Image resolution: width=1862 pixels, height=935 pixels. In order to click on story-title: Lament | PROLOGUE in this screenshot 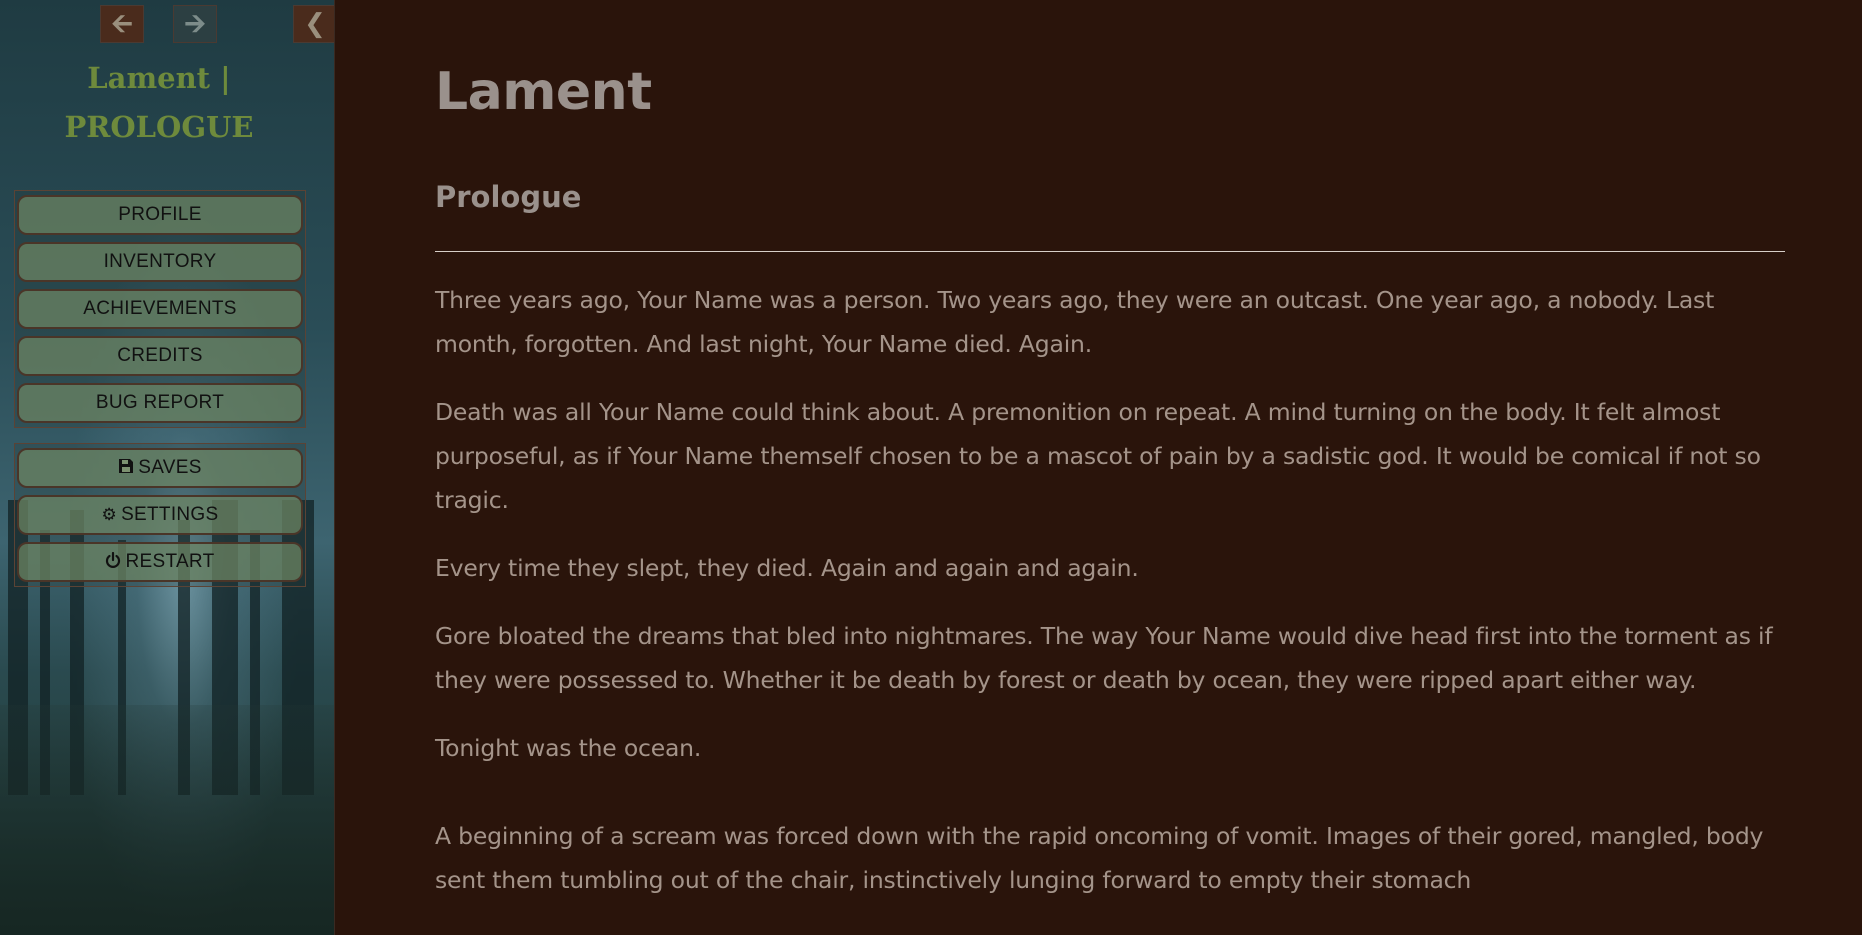, I will do `click(159, 103)`.